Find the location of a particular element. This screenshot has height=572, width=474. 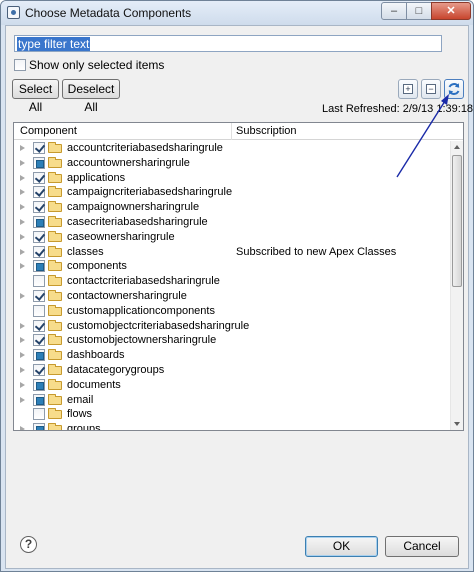

row-name: applications is located at coordinates (96, 177).